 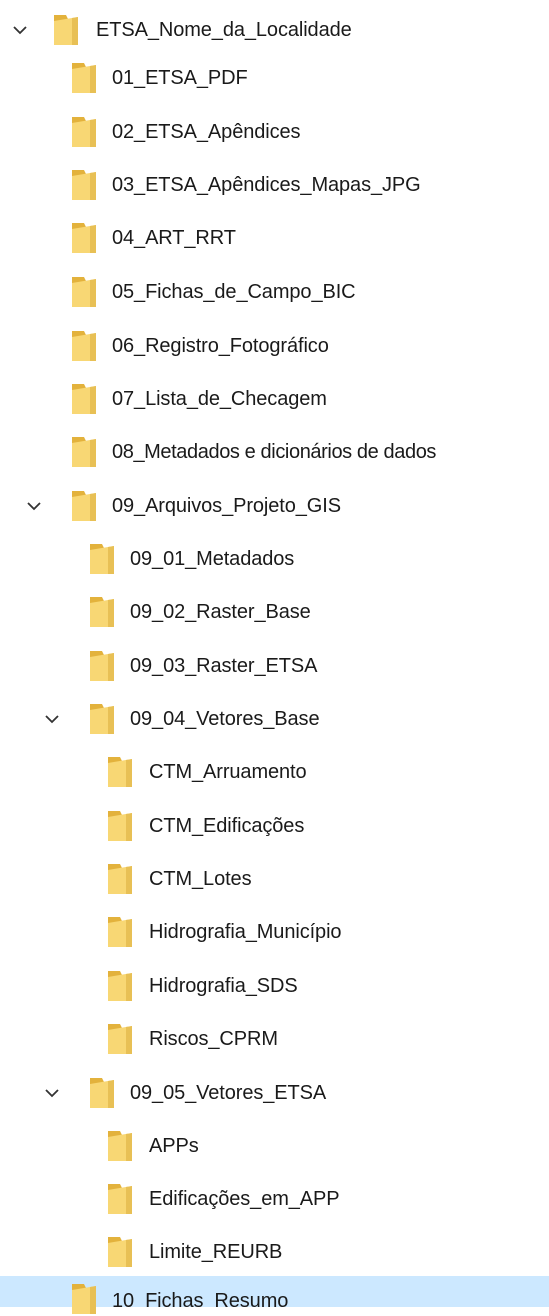 What do you see at coordinates (224, 666) in the screenshot?
I see `tree-item-label: 09_03_Raster_ETSA` at bounding box center [224, 666].